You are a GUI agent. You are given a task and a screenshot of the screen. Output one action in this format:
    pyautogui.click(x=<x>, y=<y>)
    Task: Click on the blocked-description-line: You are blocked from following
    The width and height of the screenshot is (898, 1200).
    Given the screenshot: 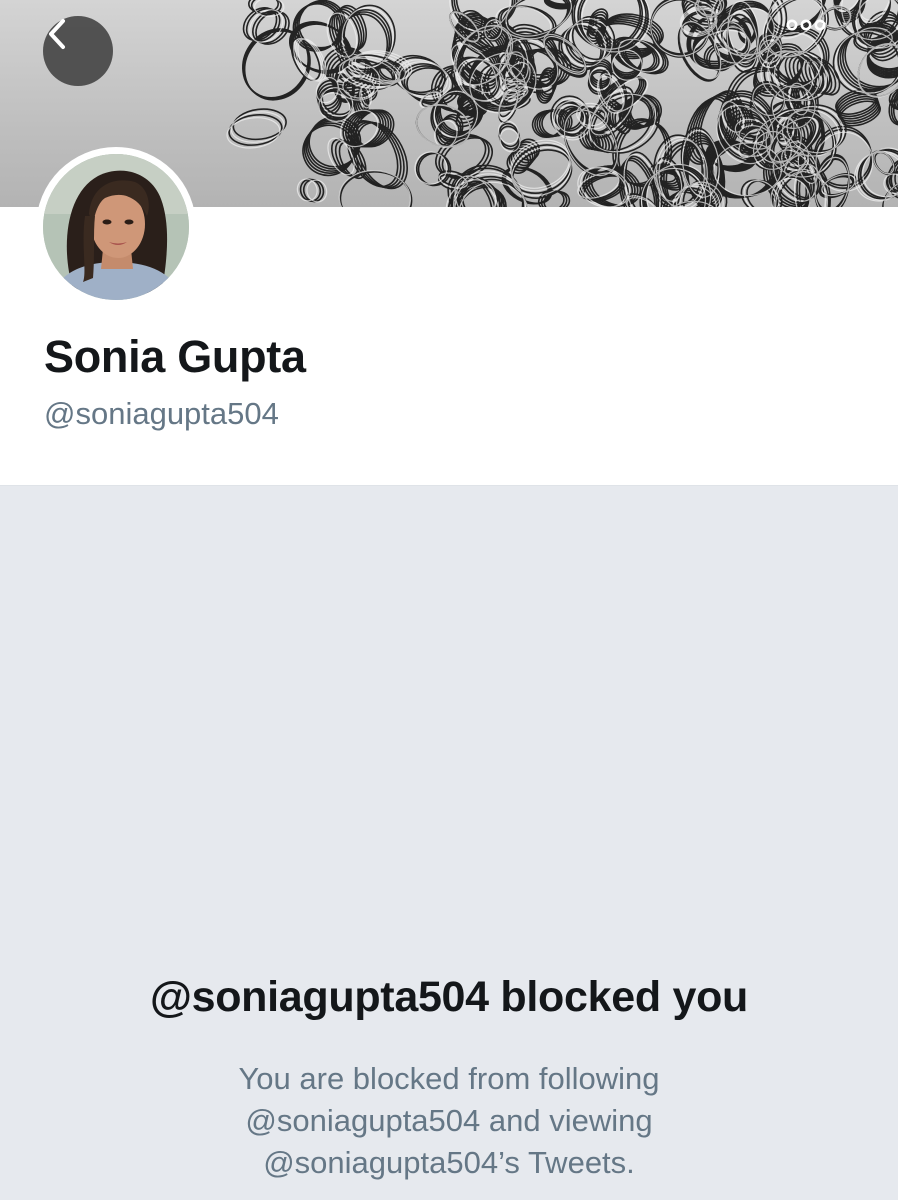 What is the action you would take?
    pyautogui.click(x=449, y=1078)
    